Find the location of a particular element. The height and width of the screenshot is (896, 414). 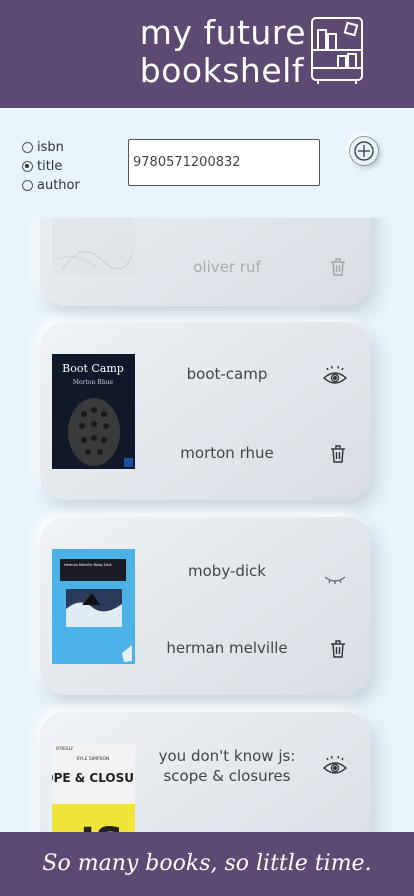

search-bar: isbn title author is located at coordinates (207, 163).